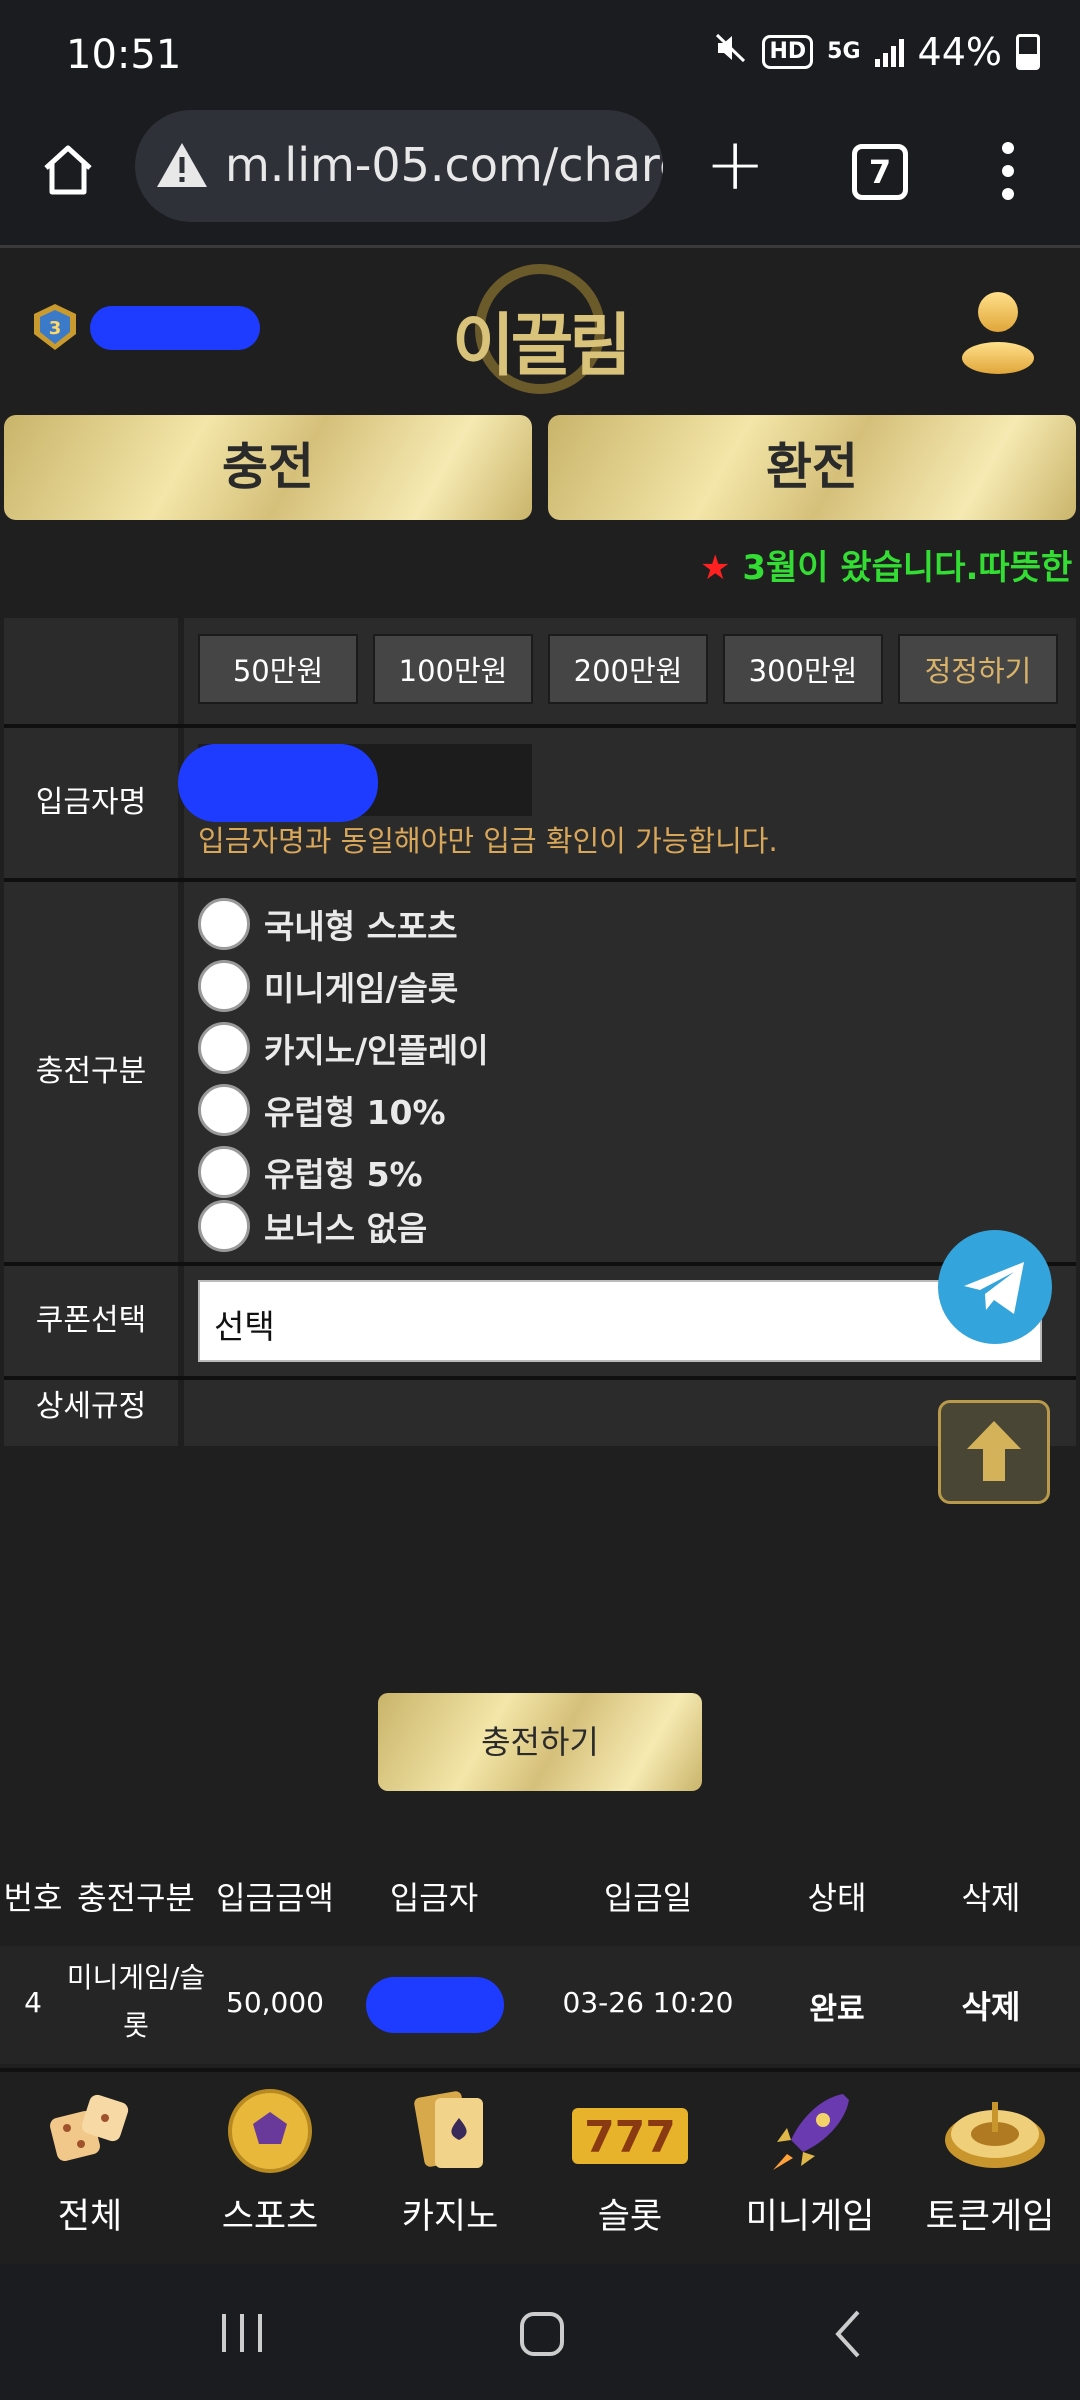 This screenshot has width=1080, height=2400. What do you see at coordinates (91, 1072) in the screenshot?
I see `charge-type-label: 충전구분` at bounding box center [91, 1072].